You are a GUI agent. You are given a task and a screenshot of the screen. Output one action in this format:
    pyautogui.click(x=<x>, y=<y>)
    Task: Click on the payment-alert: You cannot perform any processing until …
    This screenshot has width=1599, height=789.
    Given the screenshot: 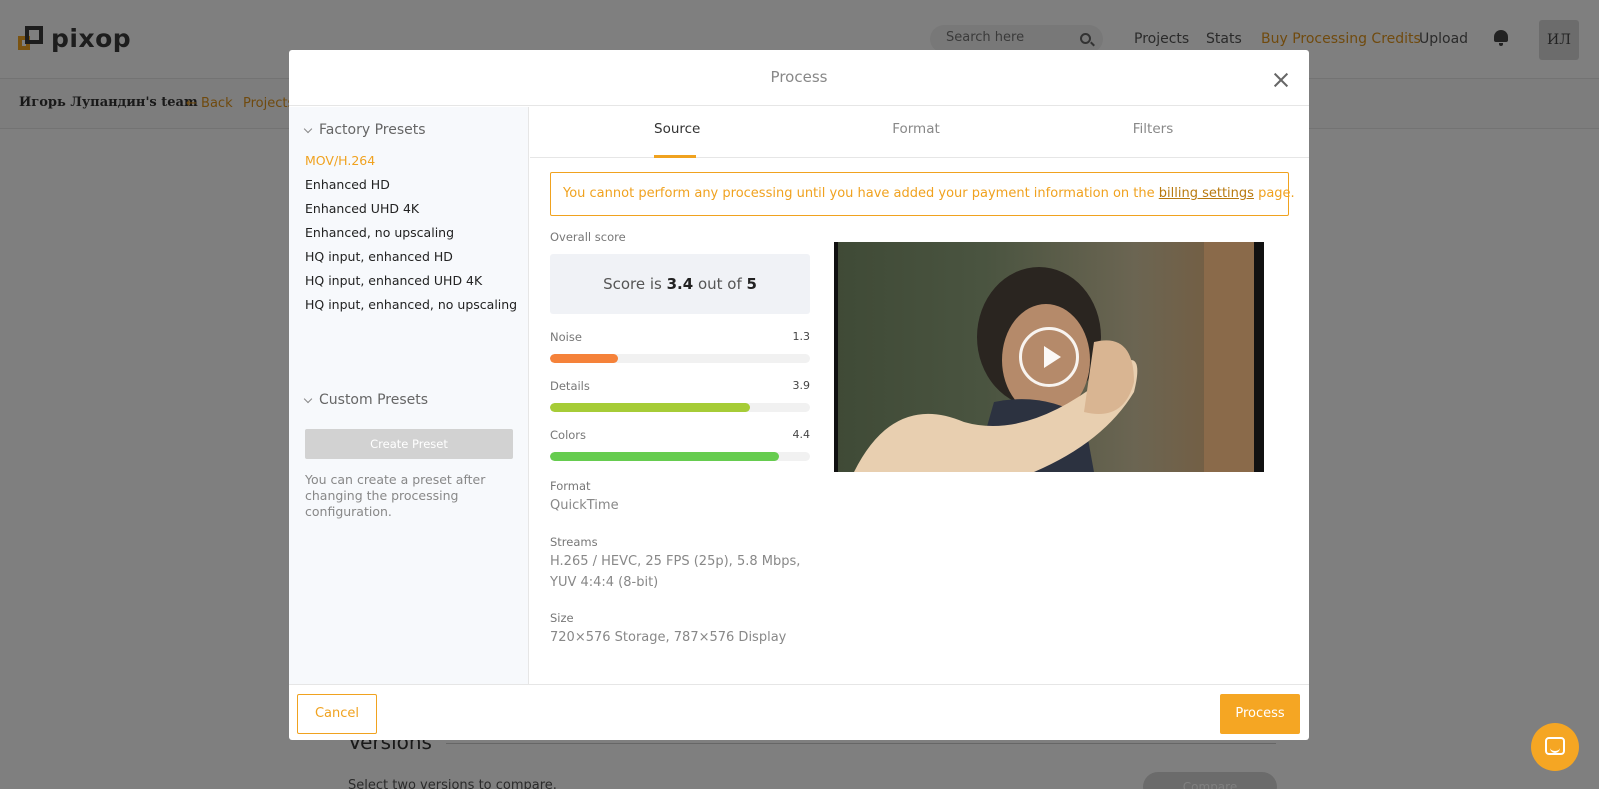 What is the action you would take?
    pyautogui.click(x=922, y=194)
    